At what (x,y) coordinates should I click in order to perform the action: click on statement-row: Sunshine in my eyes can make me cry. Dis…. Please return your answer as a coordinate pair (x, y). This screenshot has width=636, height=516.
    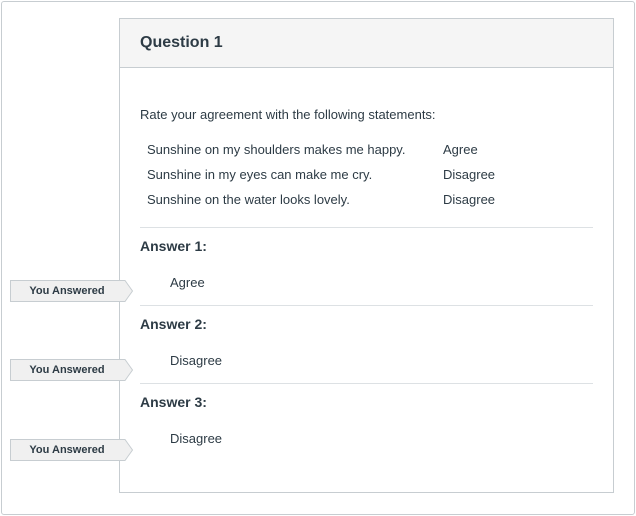
    Looking at the image, I should click on (370, 179).